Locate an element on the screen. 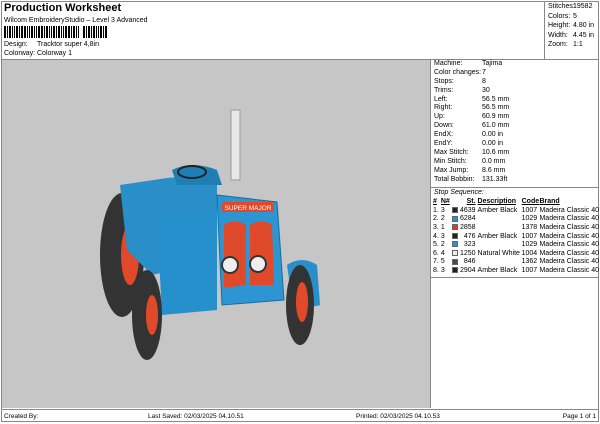  info-row: Up: 60.9 mm is located at coordinates (515, 117).